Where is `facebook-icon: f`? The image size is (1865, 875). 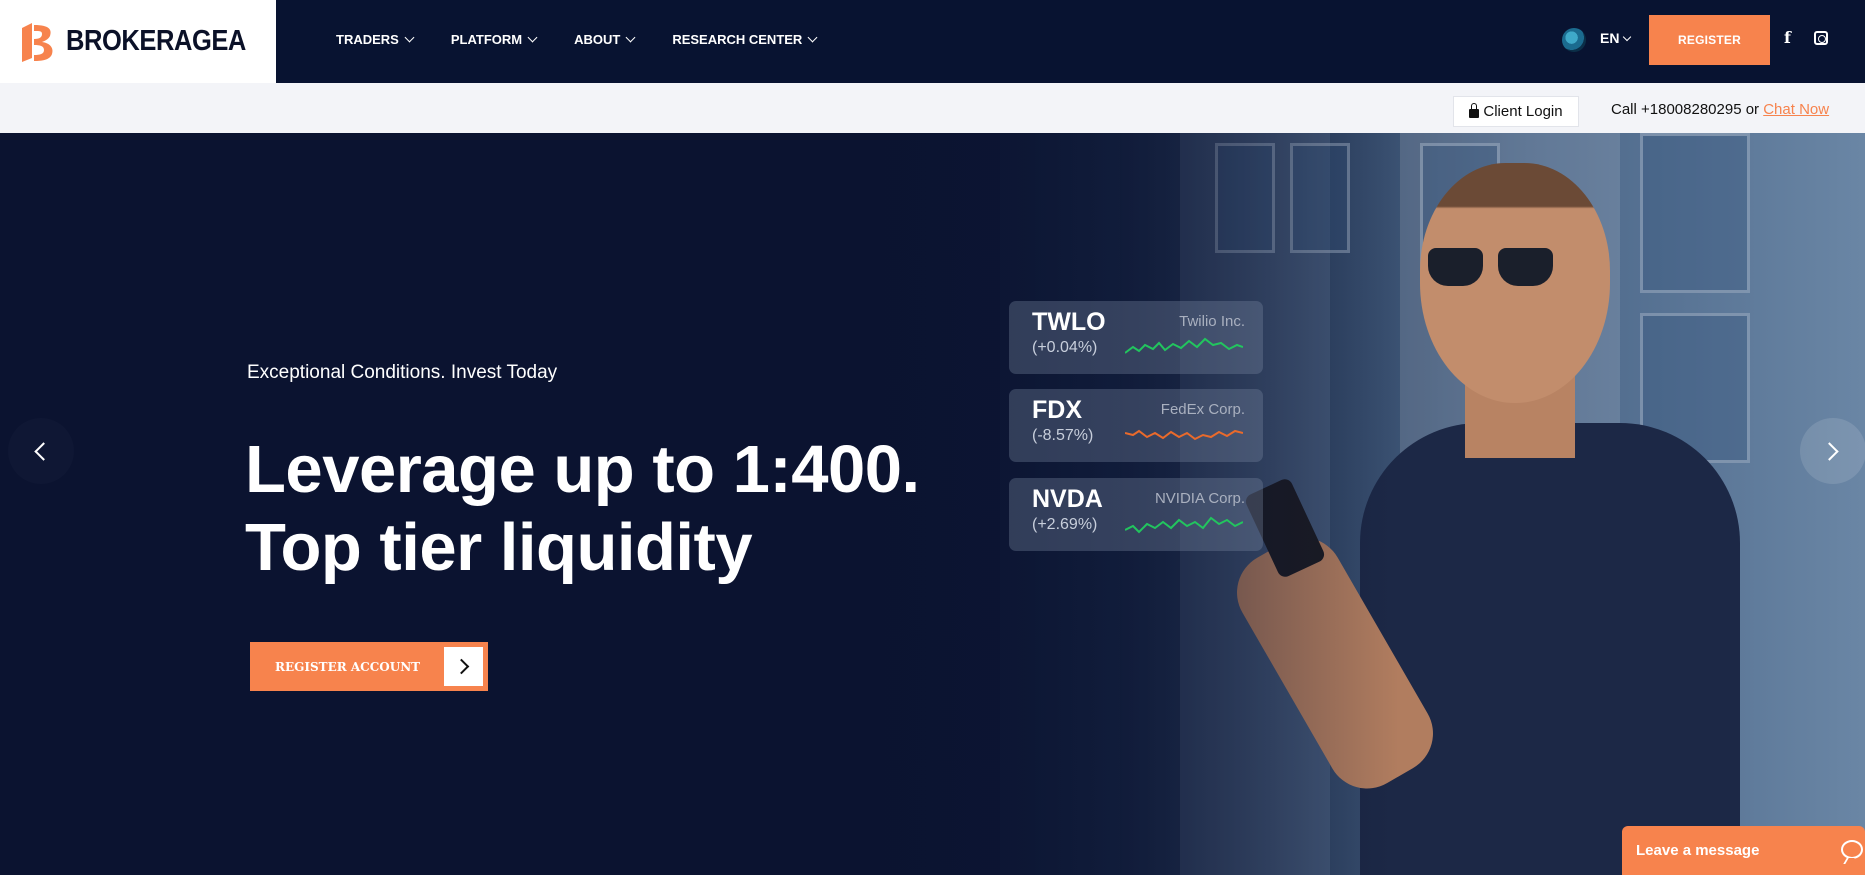 facebook-icon: f is located at coordinates (1787, 37).